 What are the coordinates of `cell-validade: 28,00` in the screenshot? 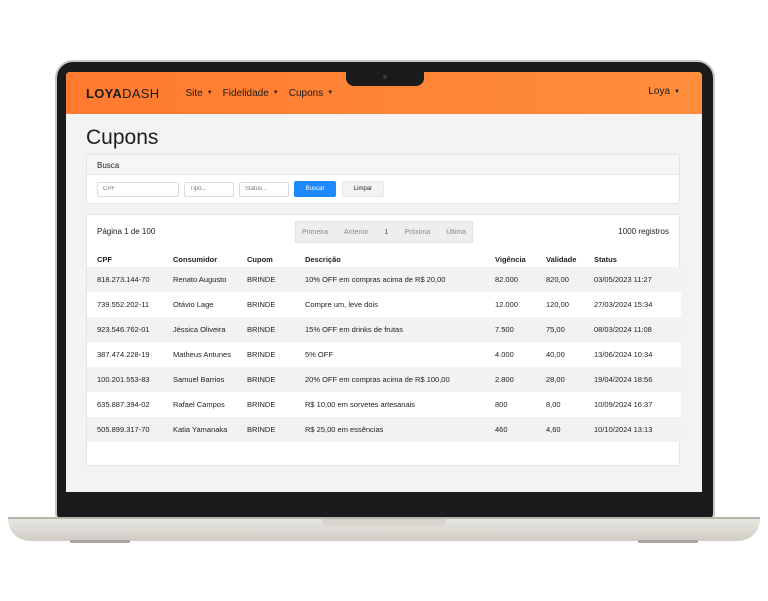 It's located at (560, 379).